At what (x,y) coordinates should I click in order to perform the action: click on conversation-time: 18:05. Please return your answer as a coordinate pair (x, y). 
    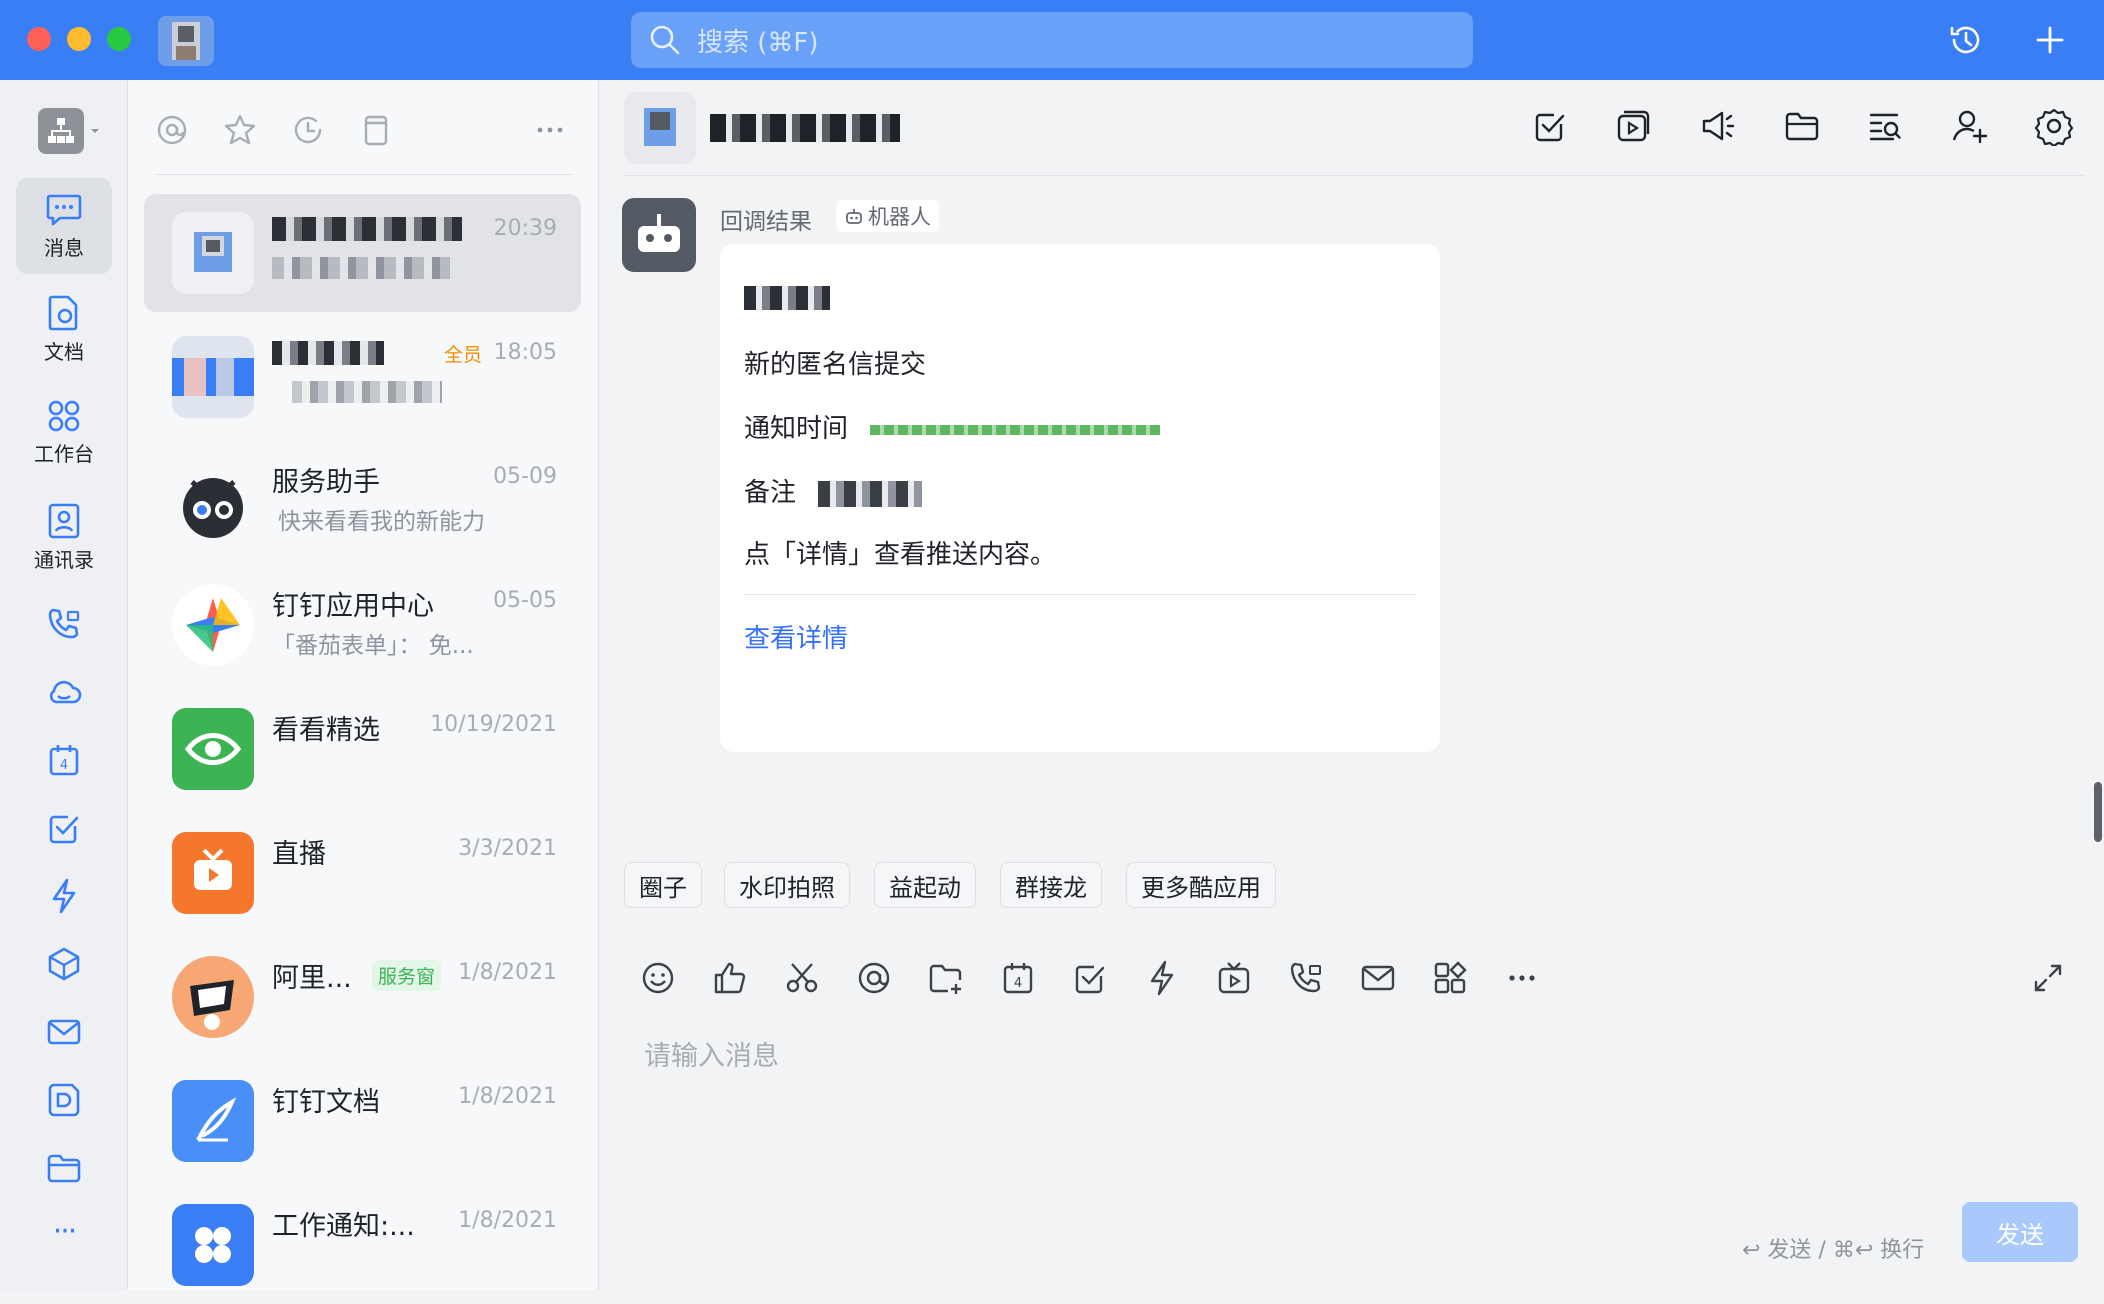
    Looking at the image, I should click on (525, 352).